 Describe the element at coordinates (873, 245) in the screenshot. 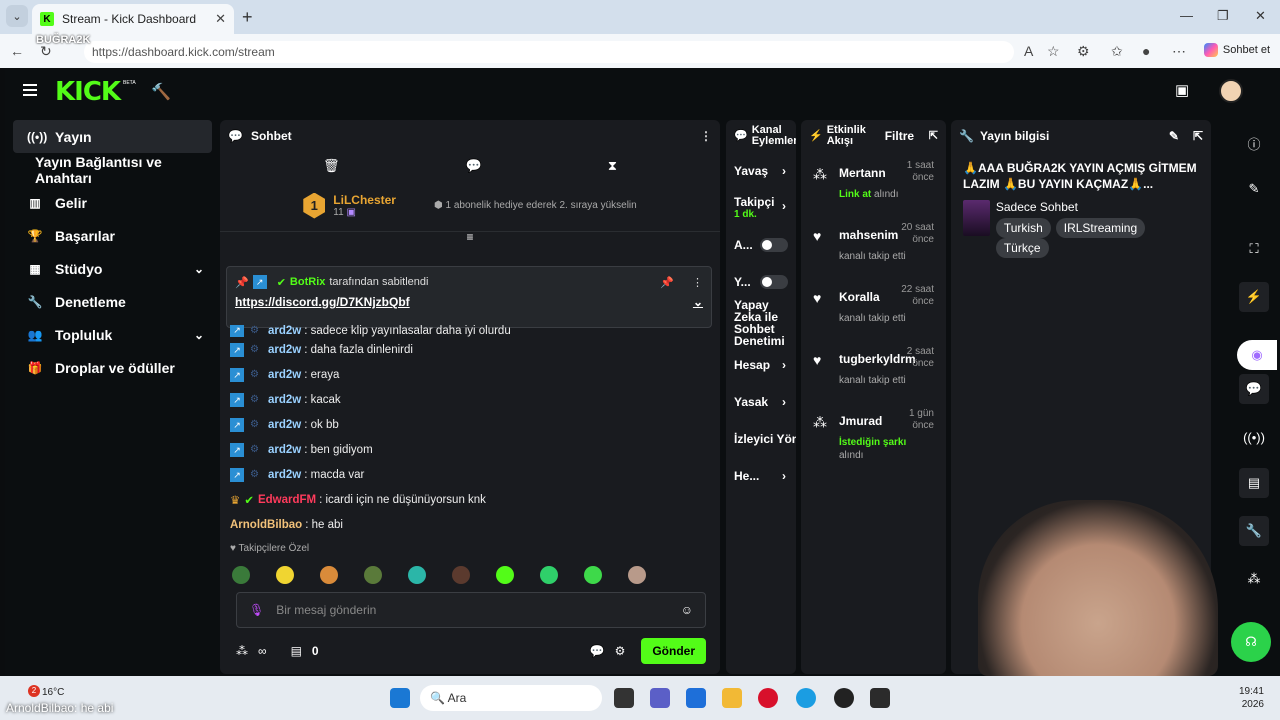

I see `activity-item: ♥ mahsenim 20 saat önce kanalı takip etti` at that location.